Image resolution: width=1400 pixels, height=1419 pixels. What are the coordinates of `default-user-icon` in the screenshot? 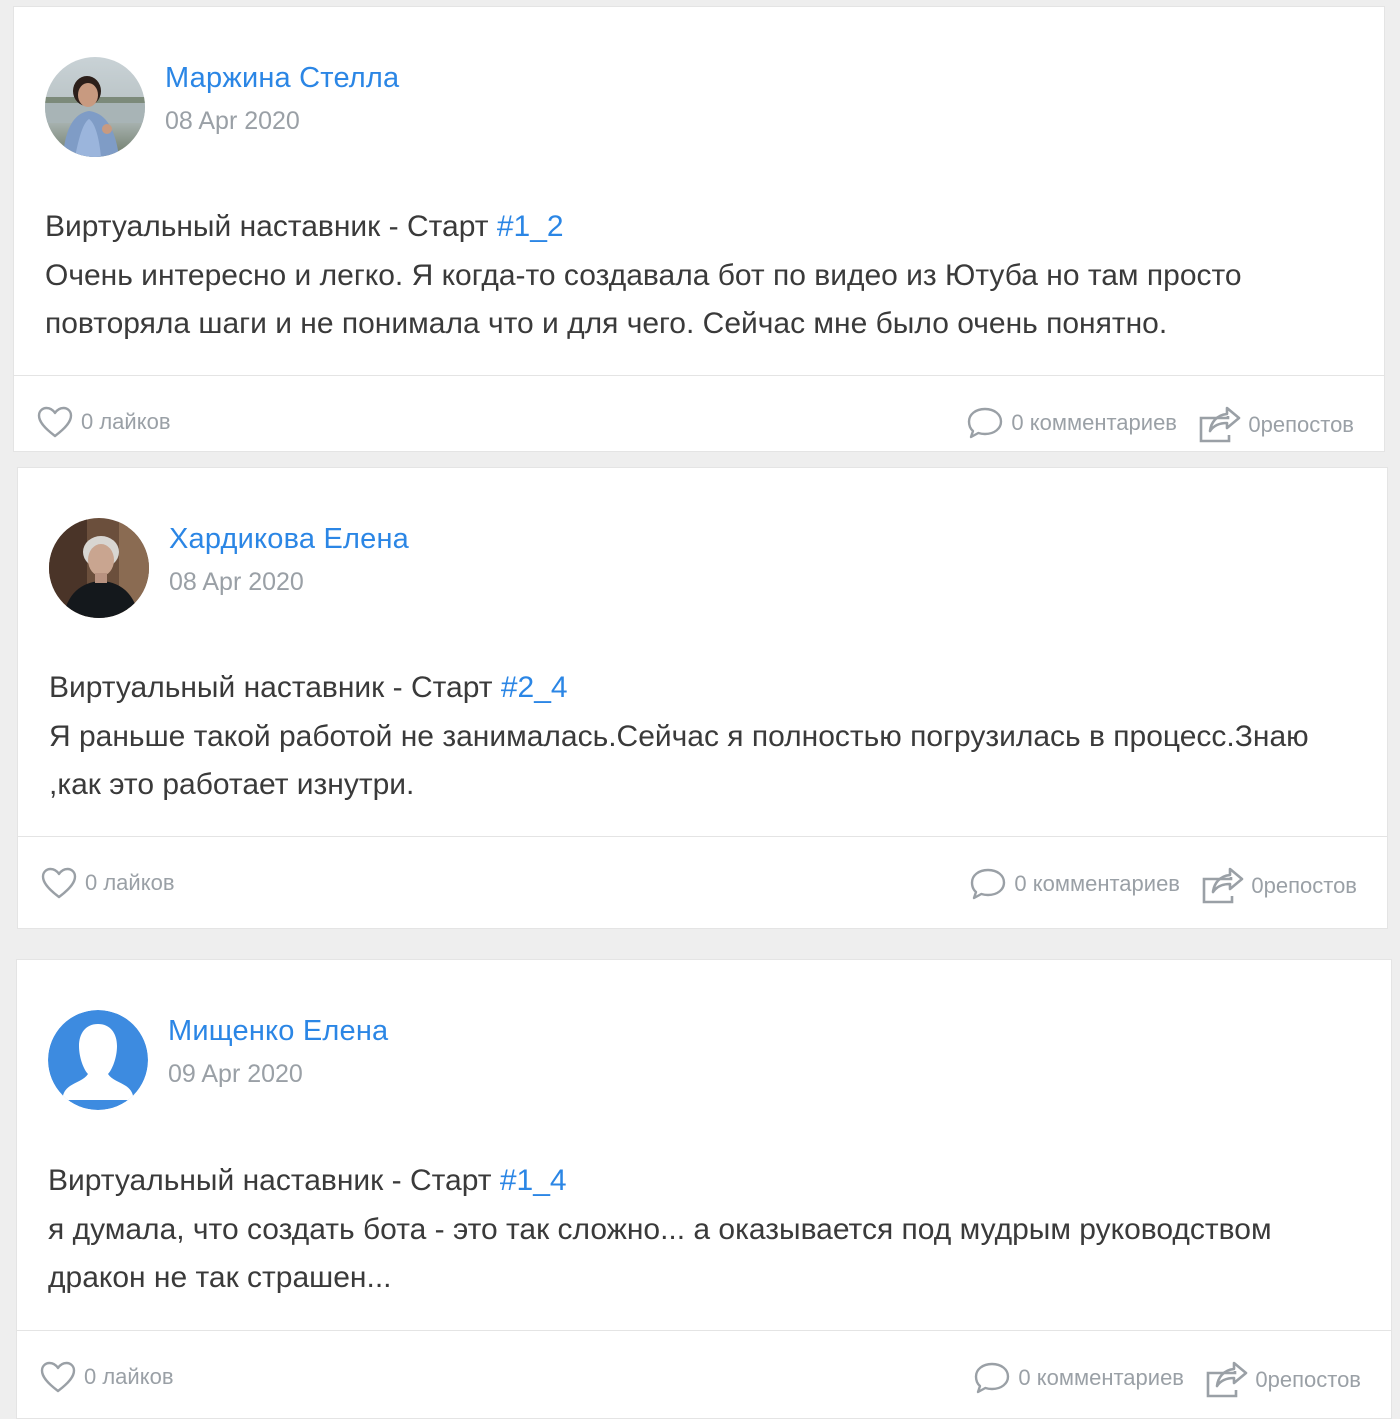 It's located at (98, 1060).